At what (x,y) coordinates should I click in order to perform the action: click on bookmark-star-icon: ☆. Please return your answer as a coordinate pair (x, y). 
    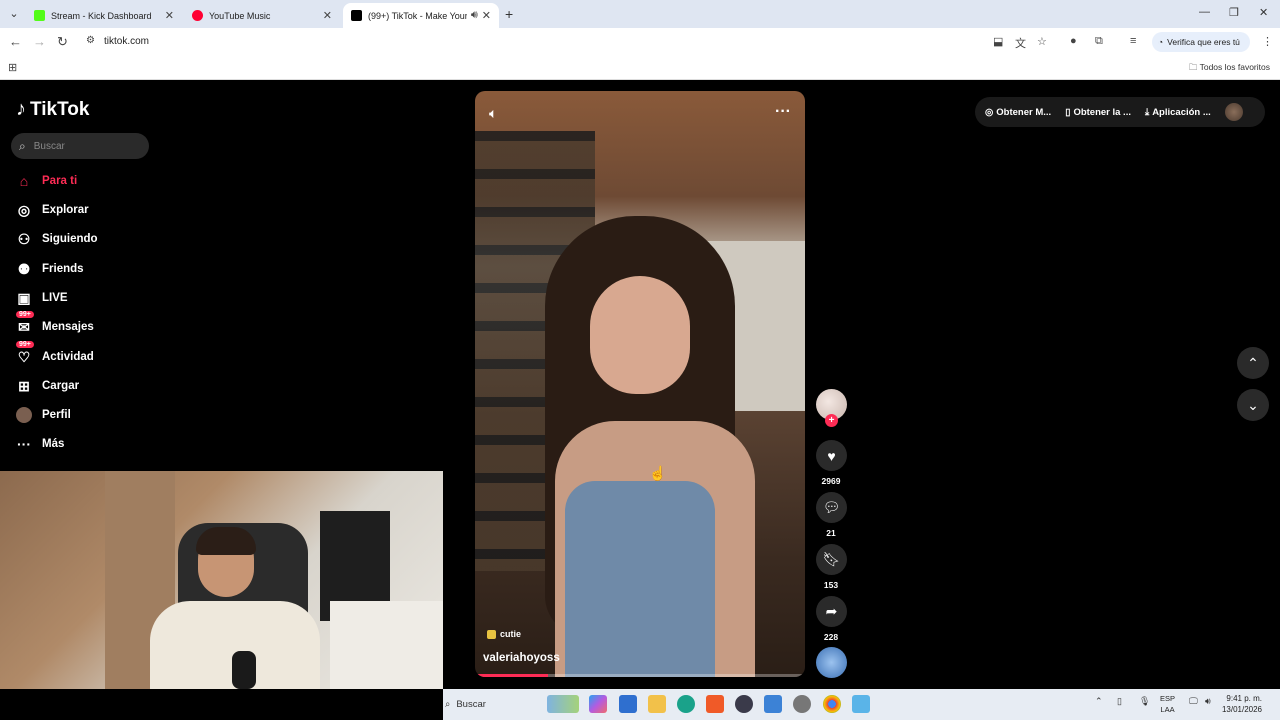
    Looking at the image, I should click on (1042, 41).